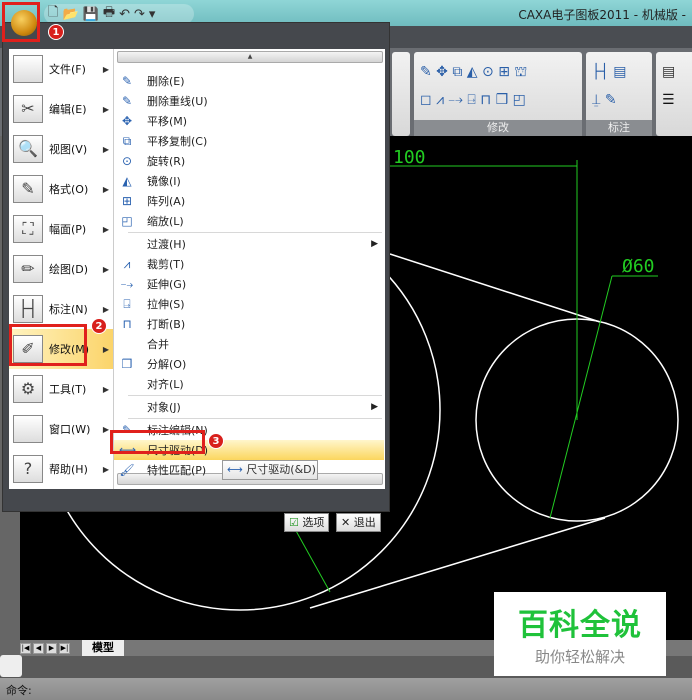 The height and width of the screenshot is (700, 692). What do you see at coordinates (28, 469) in the screenshot?
I see `help-icon: ?` at bounding box center [28, 469].